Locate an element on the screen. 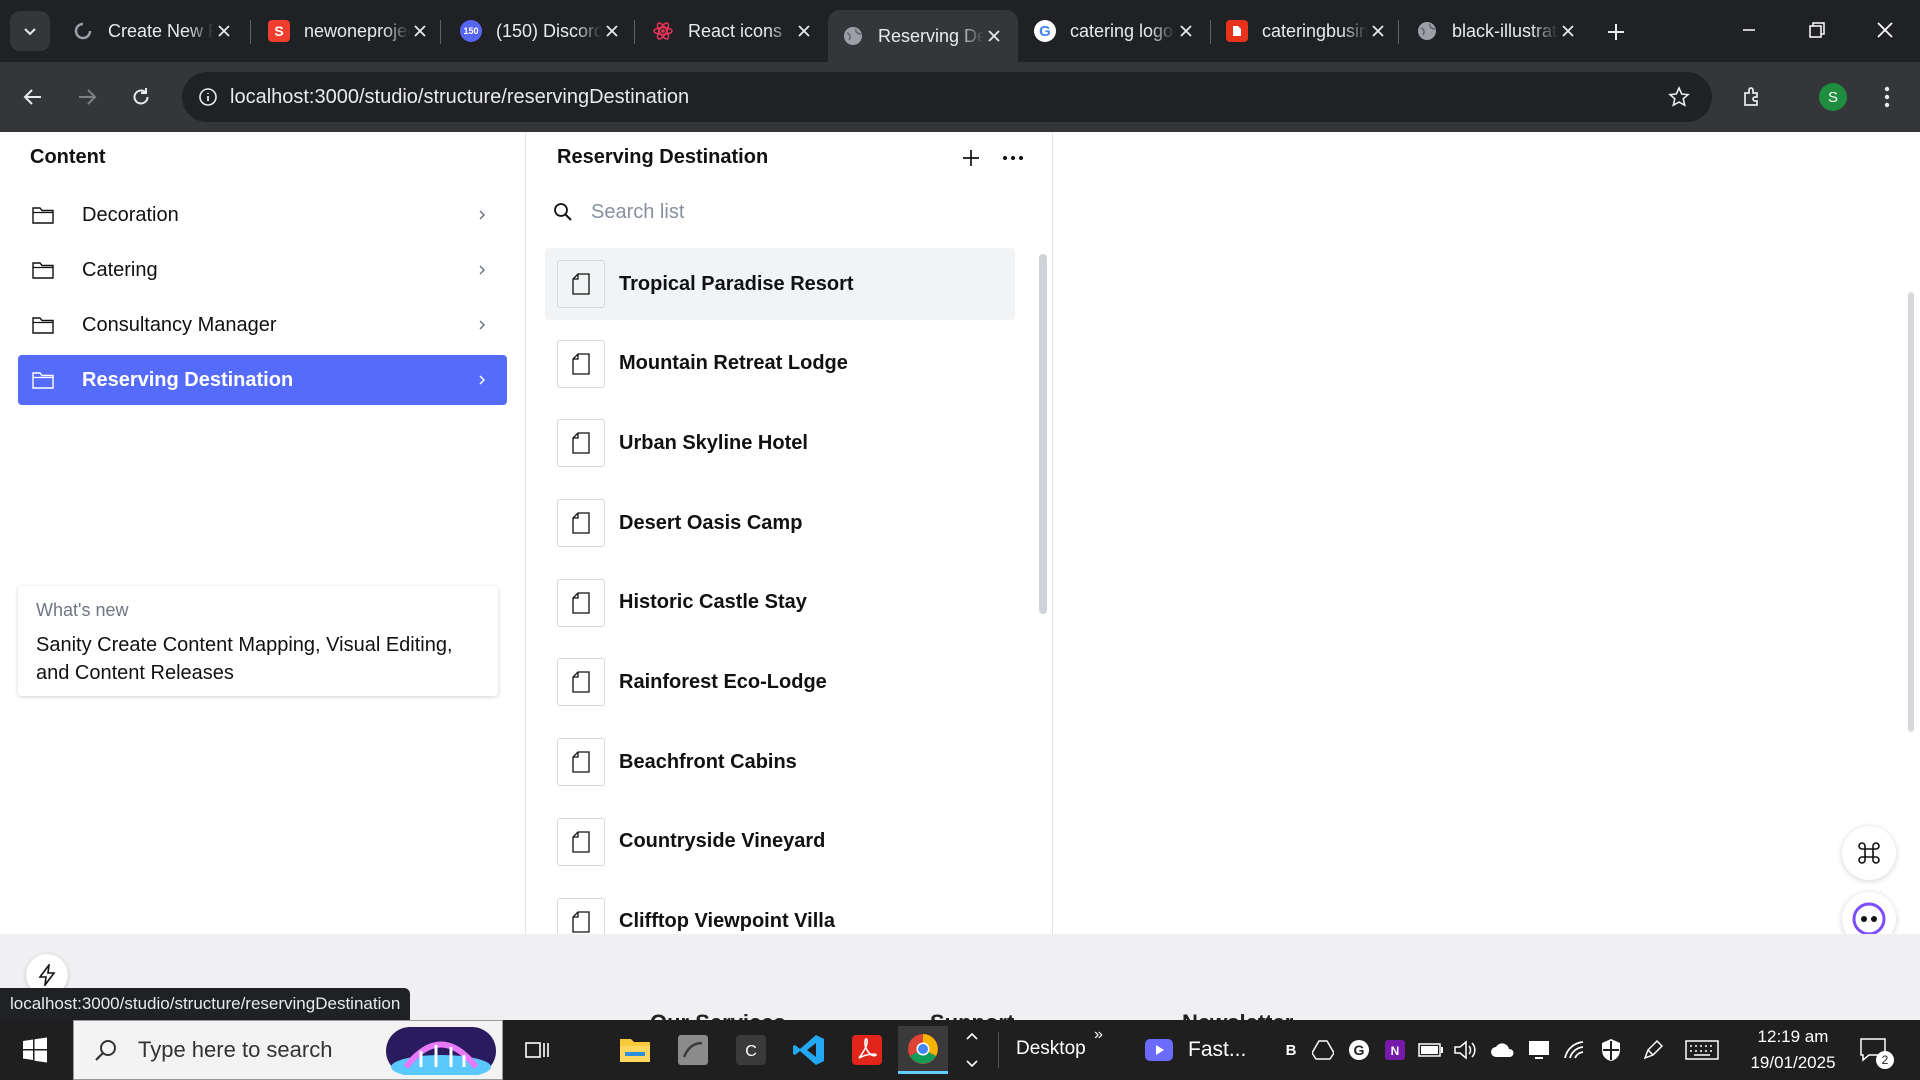  tab-cateringbusiness: cateringbusiness is located at coordinates (1307, 31).